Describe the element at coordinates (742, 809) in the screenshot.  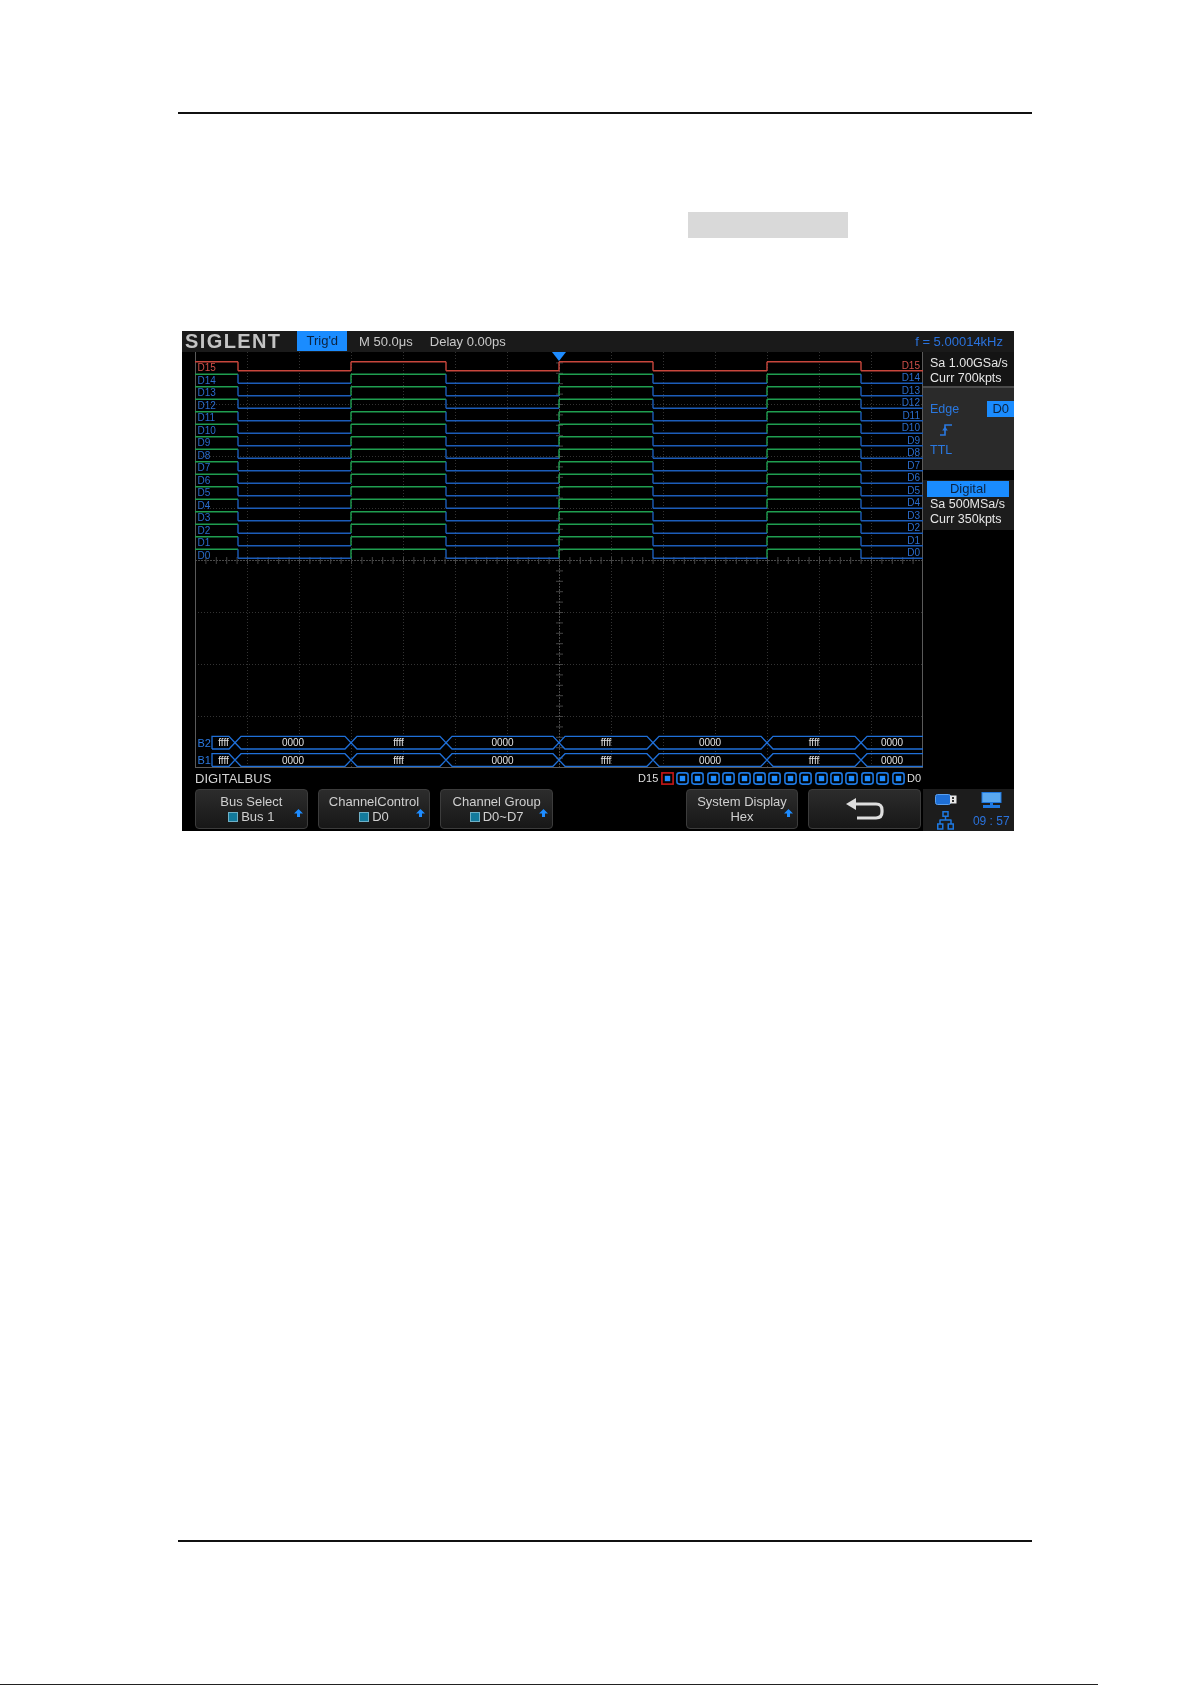
I see `softkey-button: System Display Hex` at that location.